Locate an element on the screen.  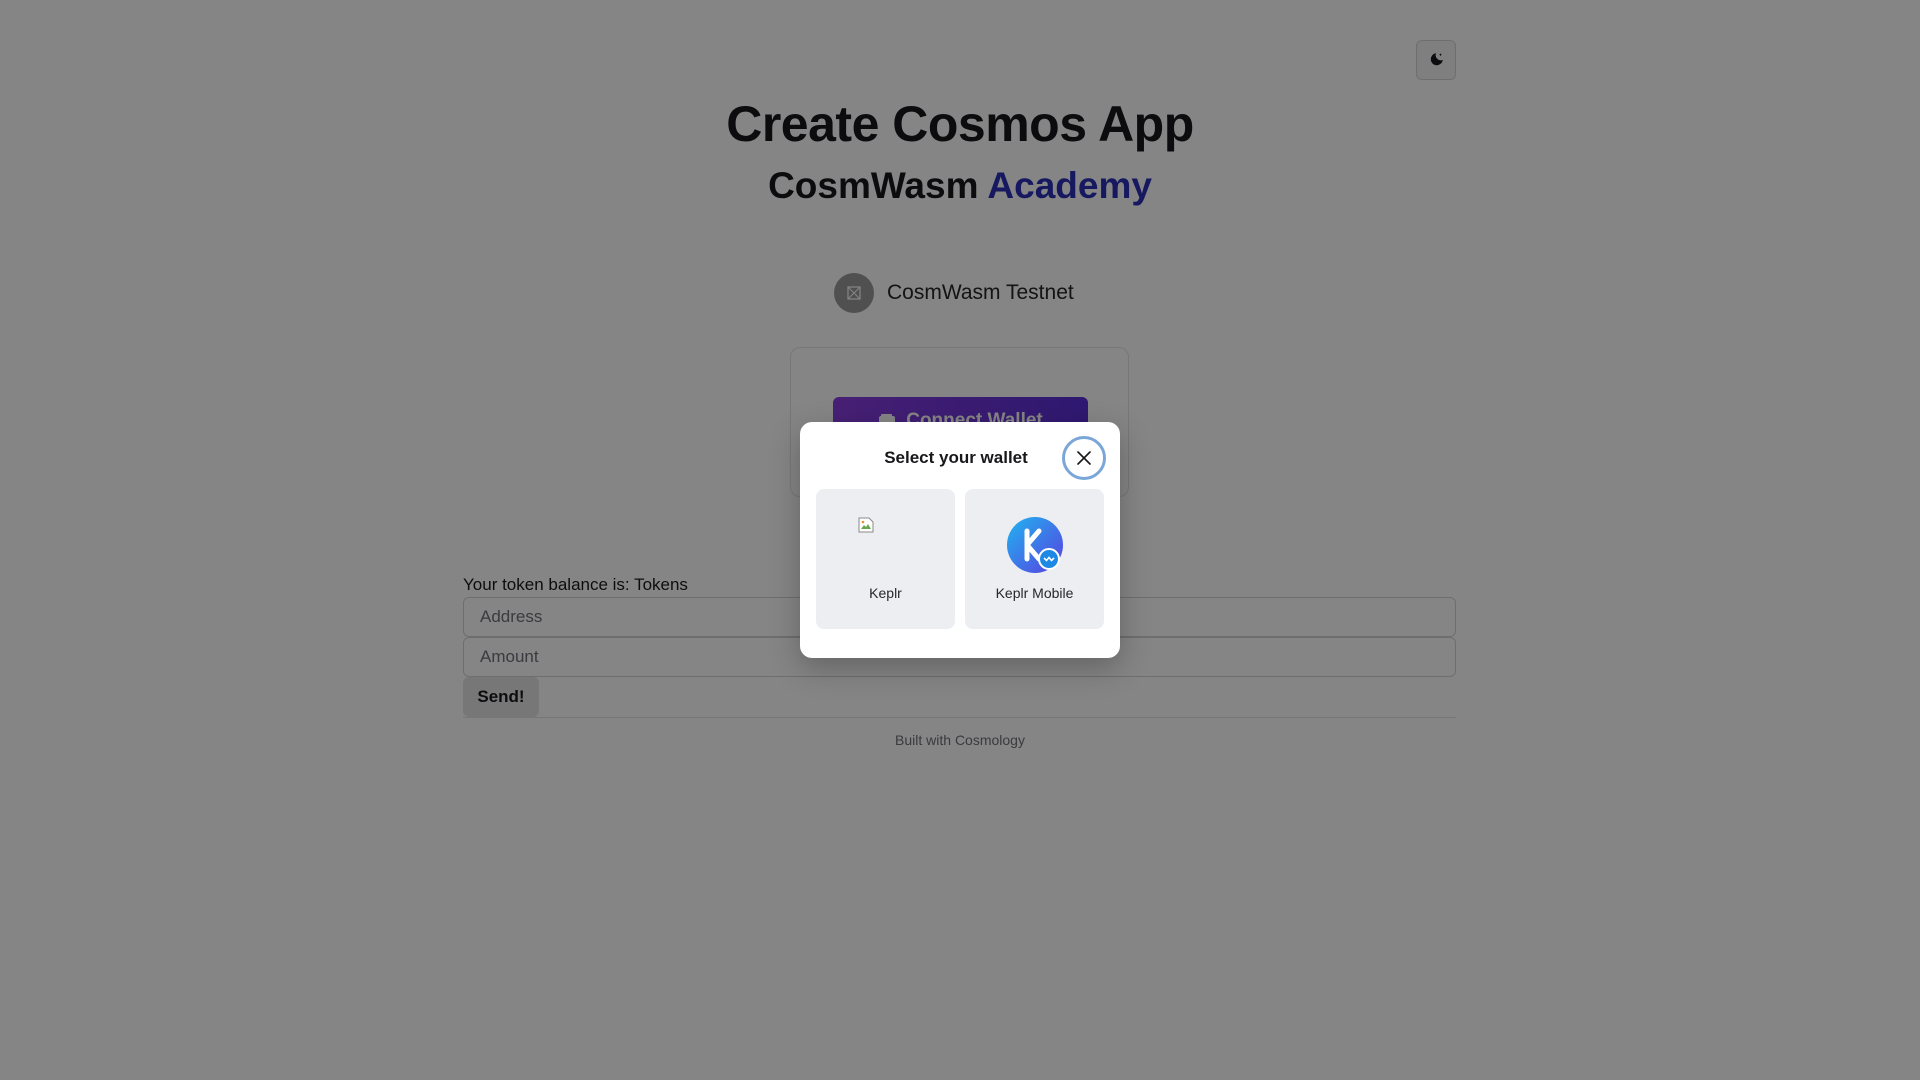
wallet-select-modal: Select your wallet Keplr Keplr Mobile is located at coordinates (960, 540).